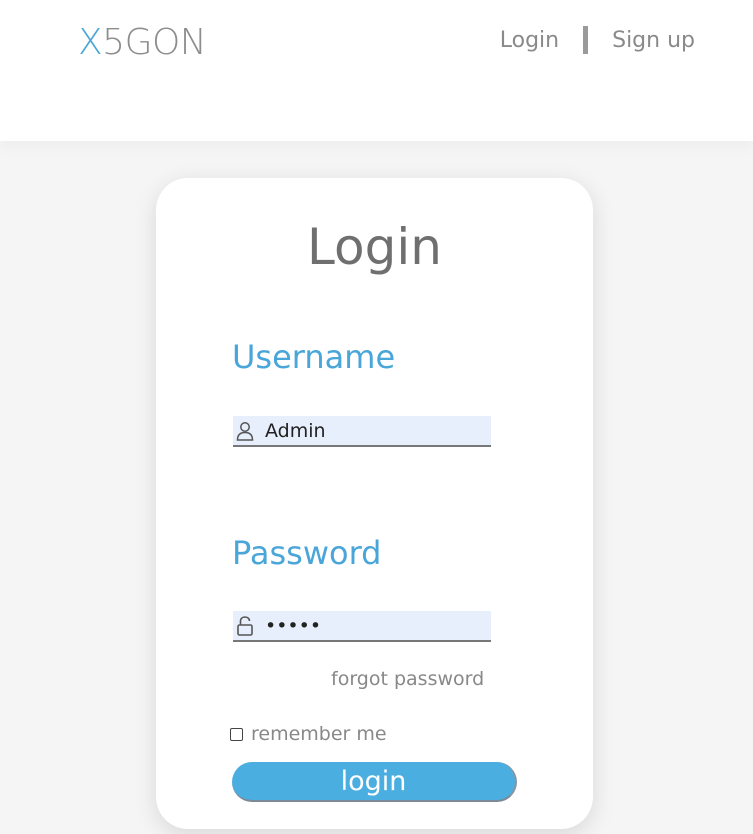 The image size is (753, 834). What do you see at coordinates (245, 431) in the screenshot?
I see `user-icon` at bounding box center [245, 431].